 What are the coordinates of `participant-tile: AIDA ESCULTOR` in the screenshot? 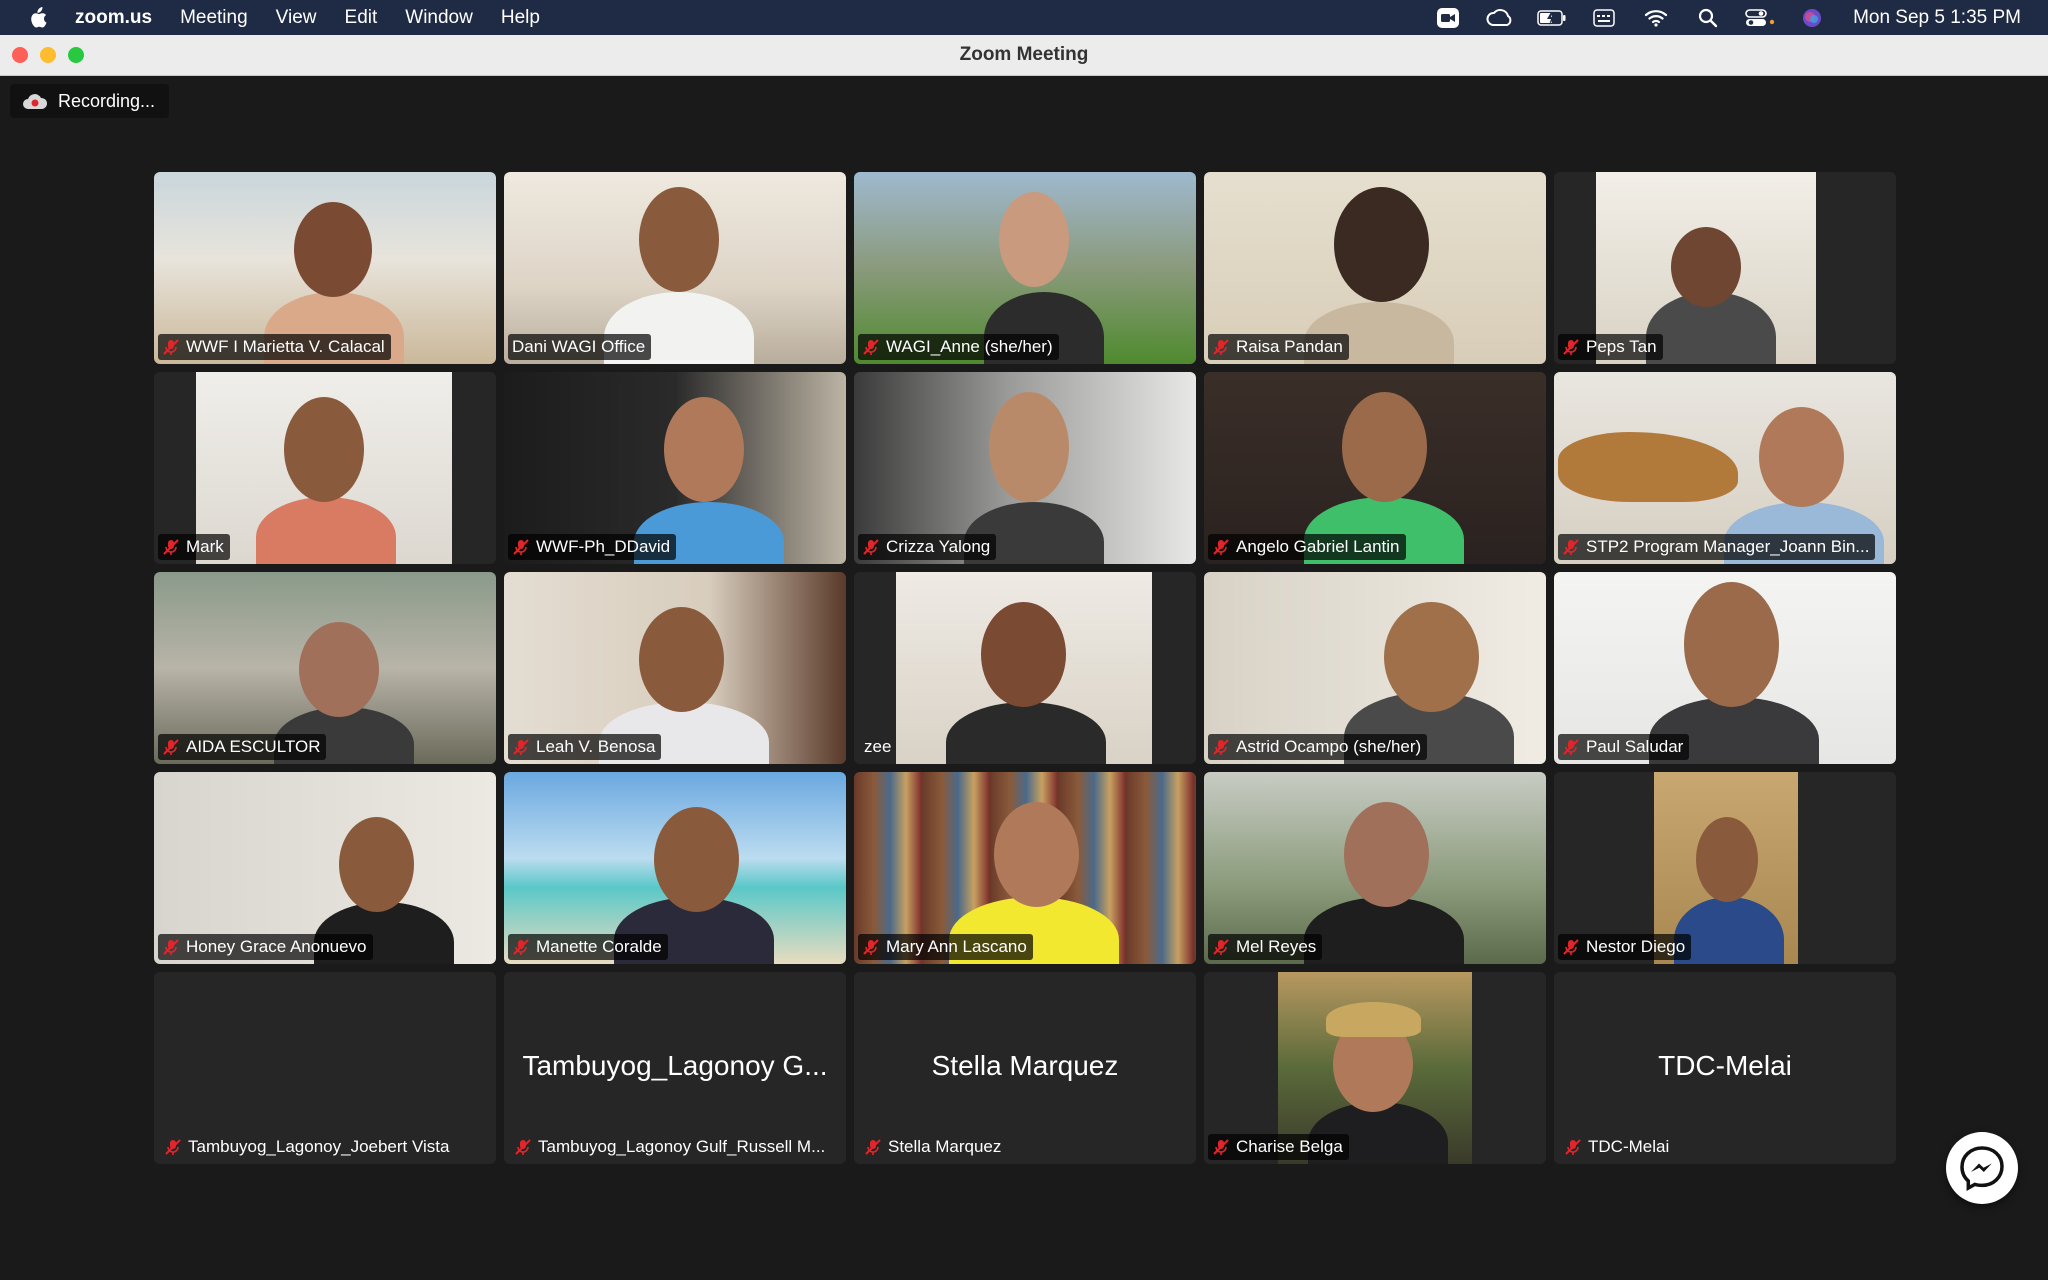 It's located at (325, 668).